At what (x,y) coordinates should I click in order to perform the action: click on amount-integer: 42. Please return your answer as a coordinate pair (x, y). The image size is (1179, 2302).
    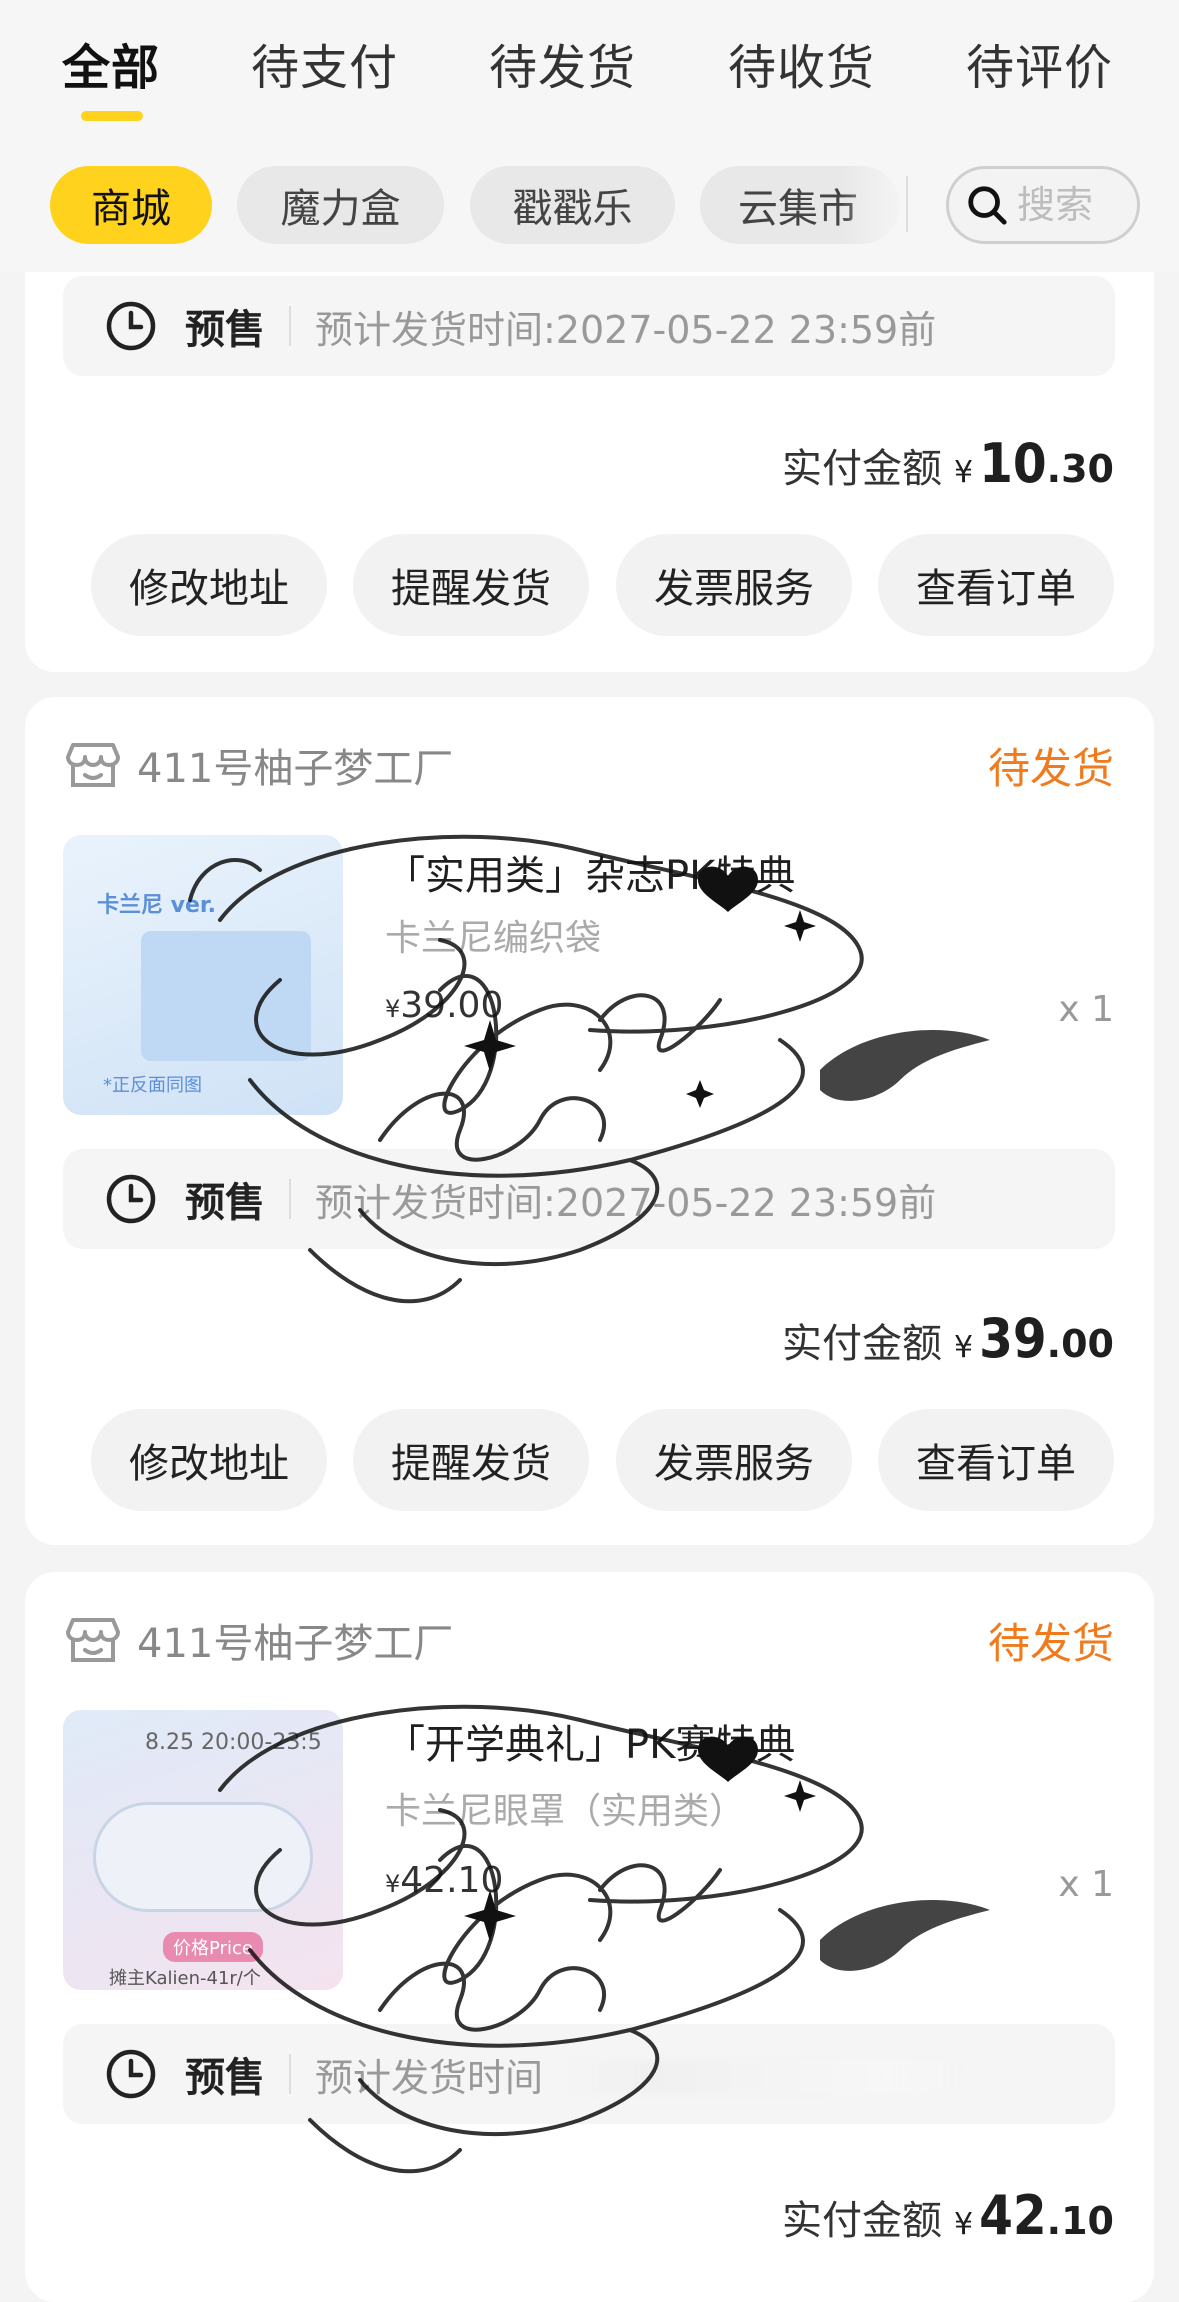
    Looking at the image, I should click on (1013, 2215).